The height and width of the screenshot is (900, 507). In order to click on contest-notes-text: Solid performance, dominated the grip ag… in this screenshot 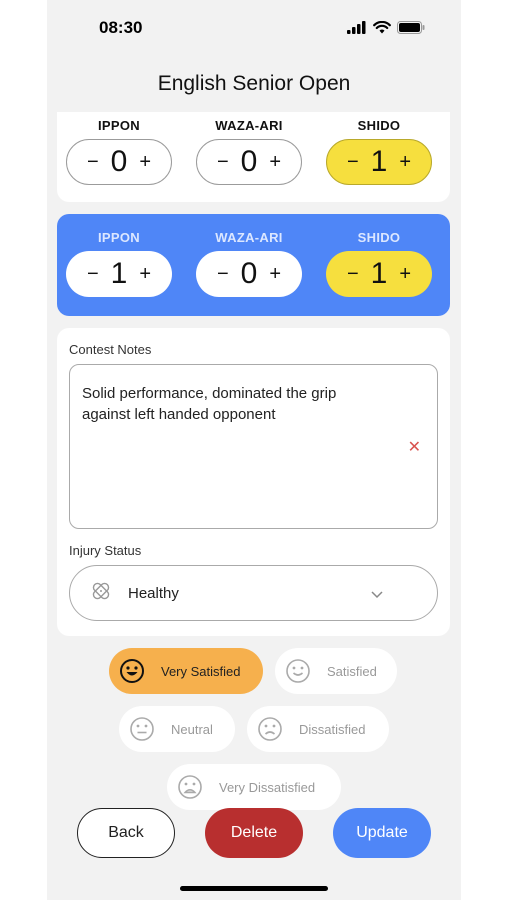, I will do `click(209, 404)`.